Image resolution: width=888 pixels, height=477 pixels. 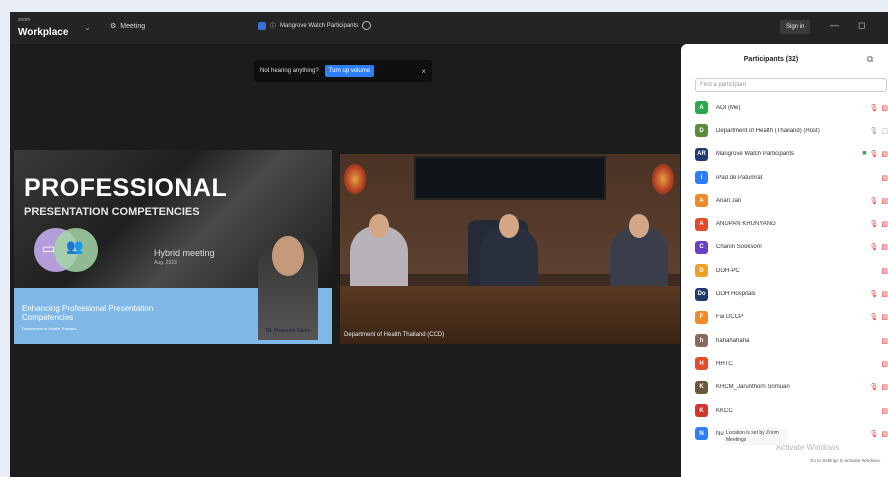 I want to click on share-screen-icon: ■, so click(x=864, y=154).